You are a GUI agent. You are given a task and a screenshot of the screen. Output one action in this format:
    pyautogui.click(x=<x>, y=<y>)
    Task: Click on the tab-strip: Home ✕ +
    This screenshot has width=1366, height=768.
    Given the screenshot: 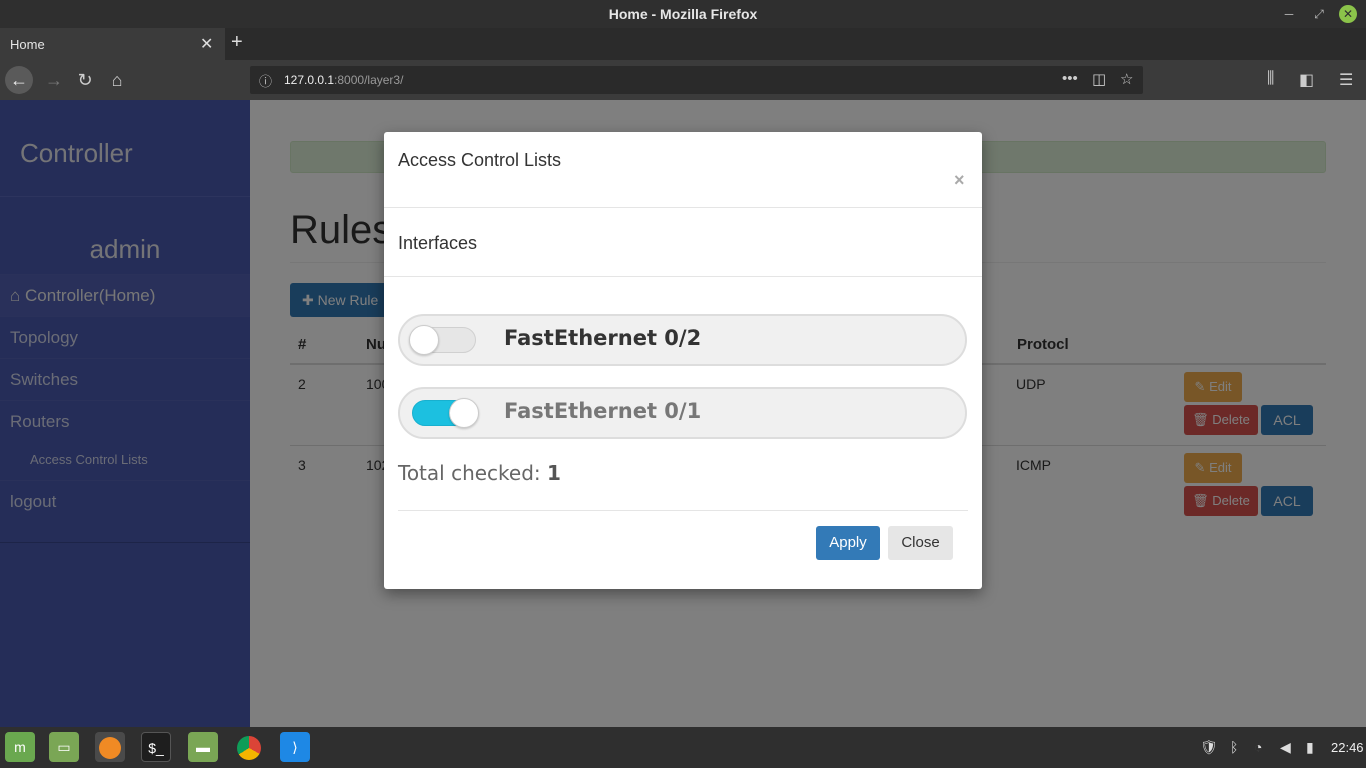 What is the action you would take?
    pyautogui.click(x=683, y=44)
    